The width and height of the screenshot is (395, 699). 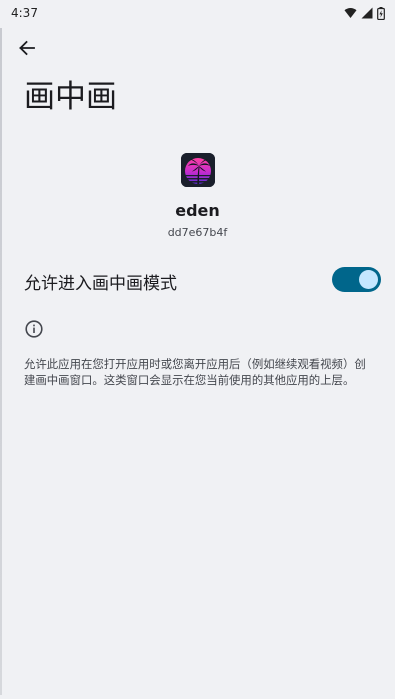 I want to click on arrow-left-icon, so click(x=27, y=48).